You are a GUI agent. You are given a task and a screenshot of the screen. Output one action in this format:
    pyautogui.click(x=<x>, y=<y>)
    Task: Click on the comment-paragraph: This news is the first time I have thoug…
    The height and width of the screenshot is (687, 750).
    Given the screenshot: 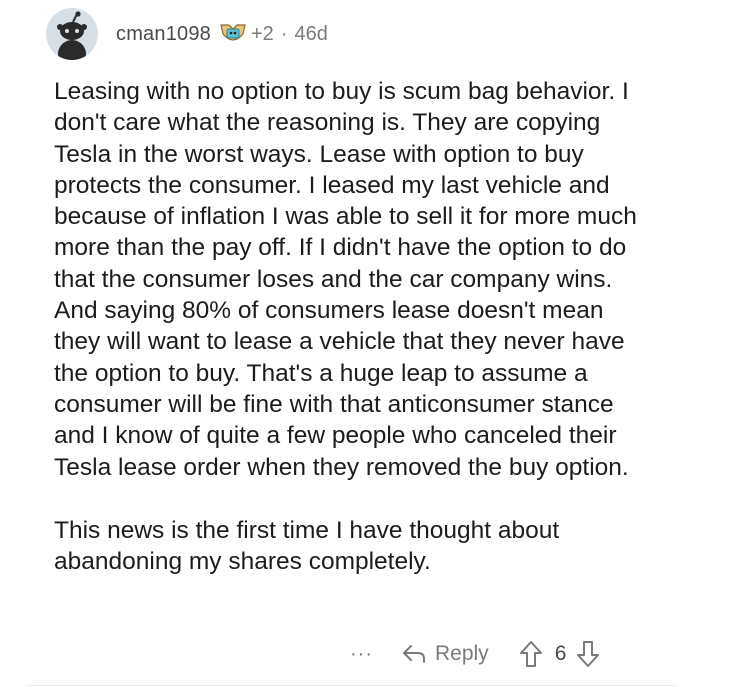 What is the action you would take?
    pyautogui.click(x=307, y=546)
    